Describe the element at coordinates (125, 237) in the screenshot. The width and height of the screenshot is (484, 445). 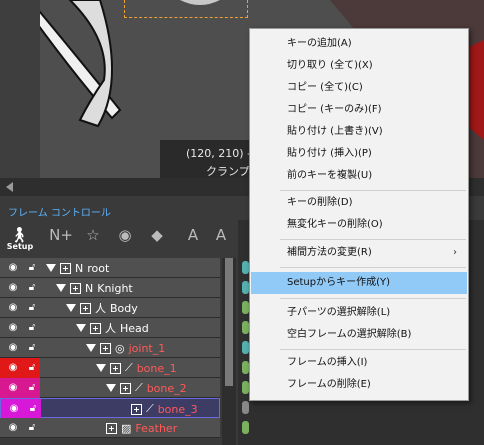
I see `add-point-icon: ◉` at that location.